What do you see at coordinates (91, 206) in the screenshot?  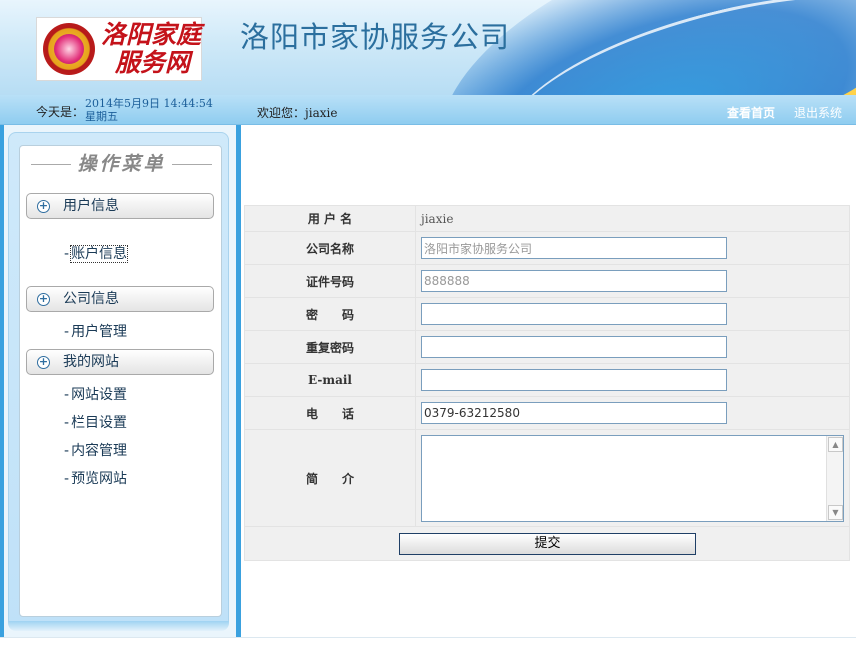 I see `menu-group-label: 用户信息` at bounding box center [91, 206].